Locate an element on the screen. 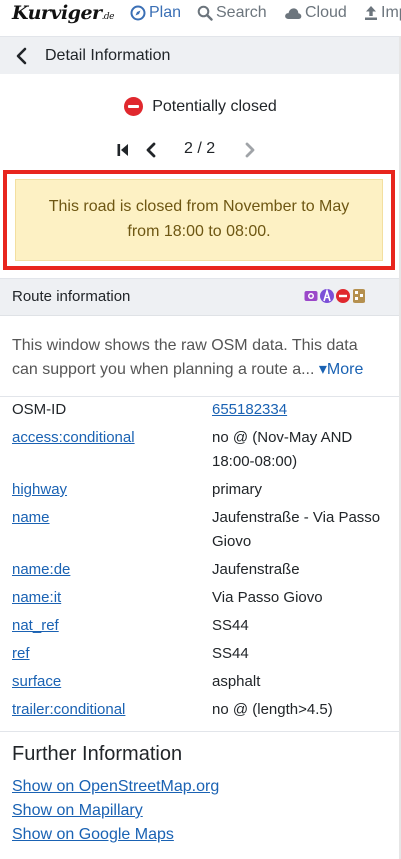 This screenshot has height=859, width=401. kurviger-logo: Kurviger.de is located at coordinates (63, 13).